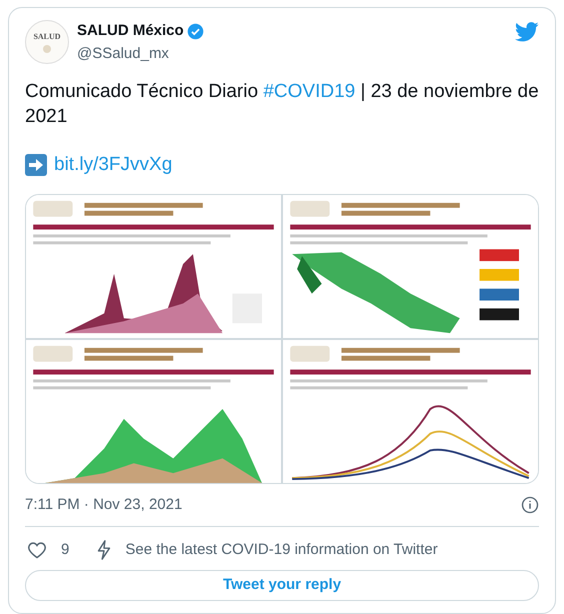 The width and height of the screenshot is (564, 614). I want to click on author-name: SALUD México, so click(130, 31).